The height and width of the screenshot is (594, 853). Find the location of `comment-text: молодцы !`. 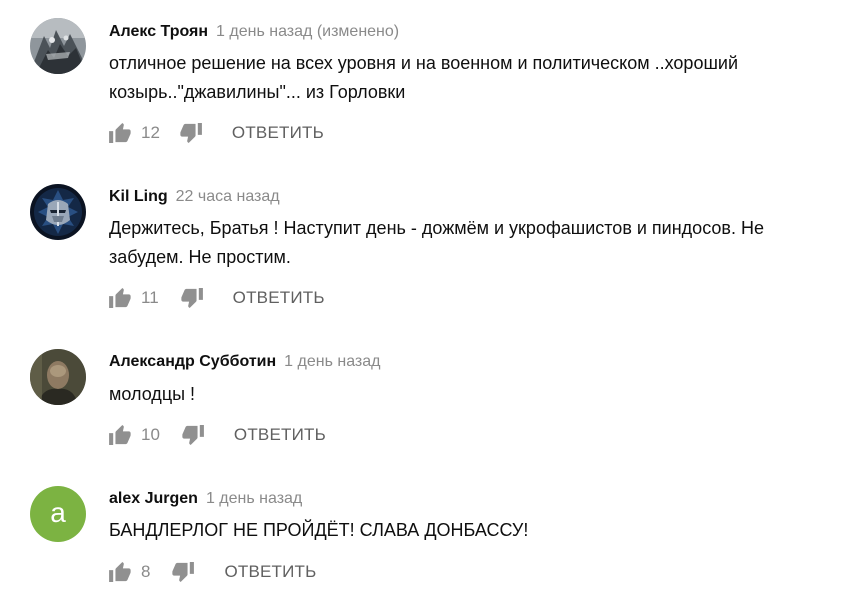

comment-text: молодцы ! is located at coordinates (474, 394).